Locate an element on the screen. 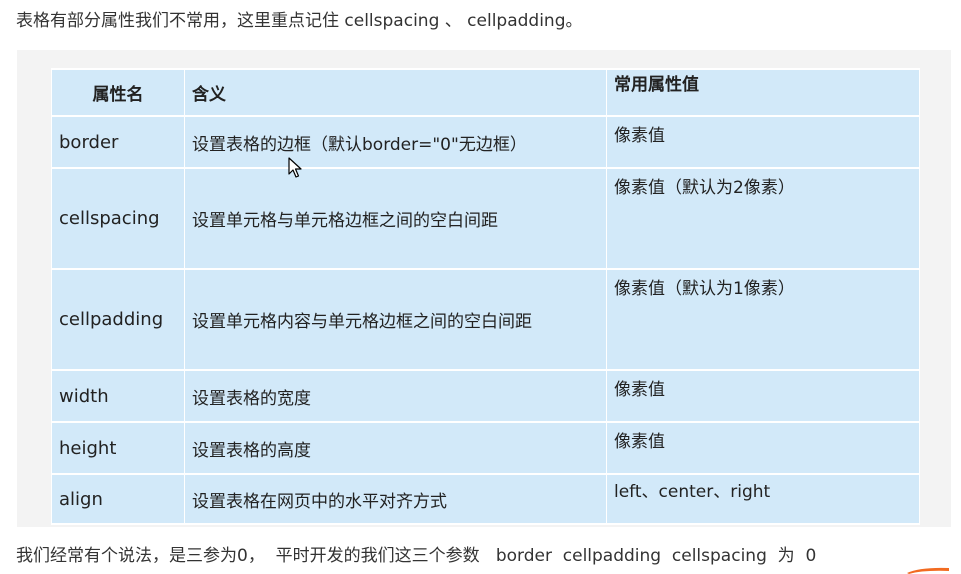 This screenshot has height=574, width=961. header-common-value: 常用属性值 is located at coordinates (763, 92).